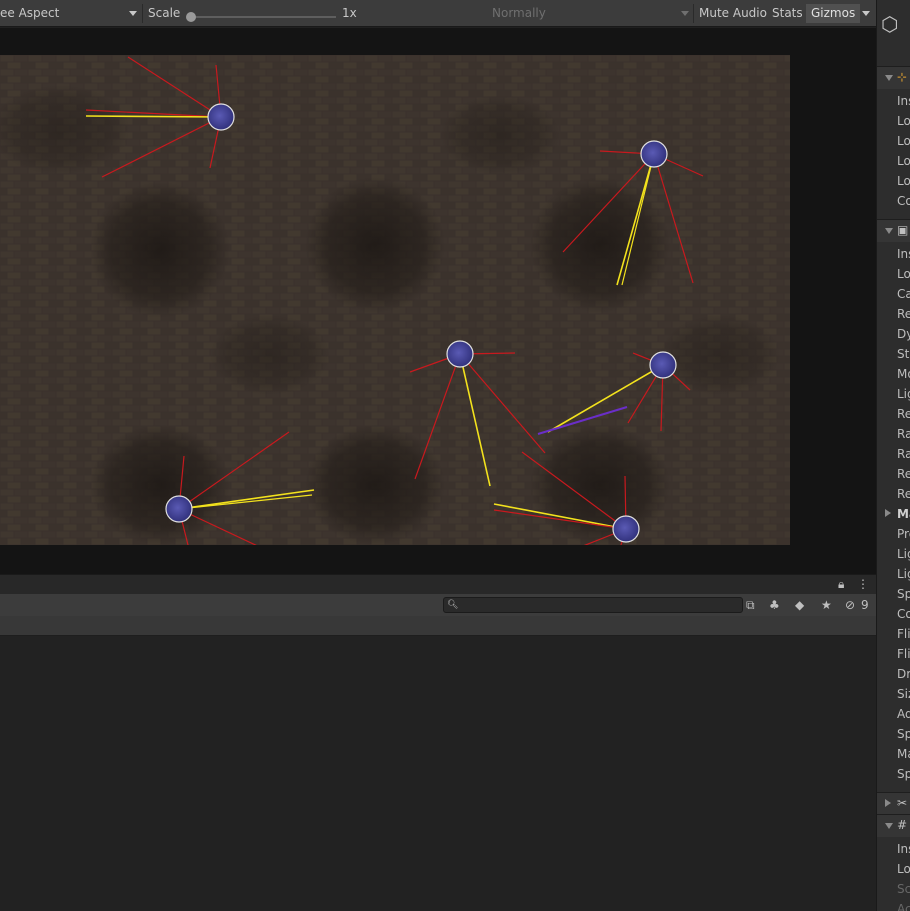 This screenshot has height=911, width=910. What do you see at coordinates (774, 605) in the screenshot?
I see `filter-component-icon: ♣` at bounding box center [774, 605].